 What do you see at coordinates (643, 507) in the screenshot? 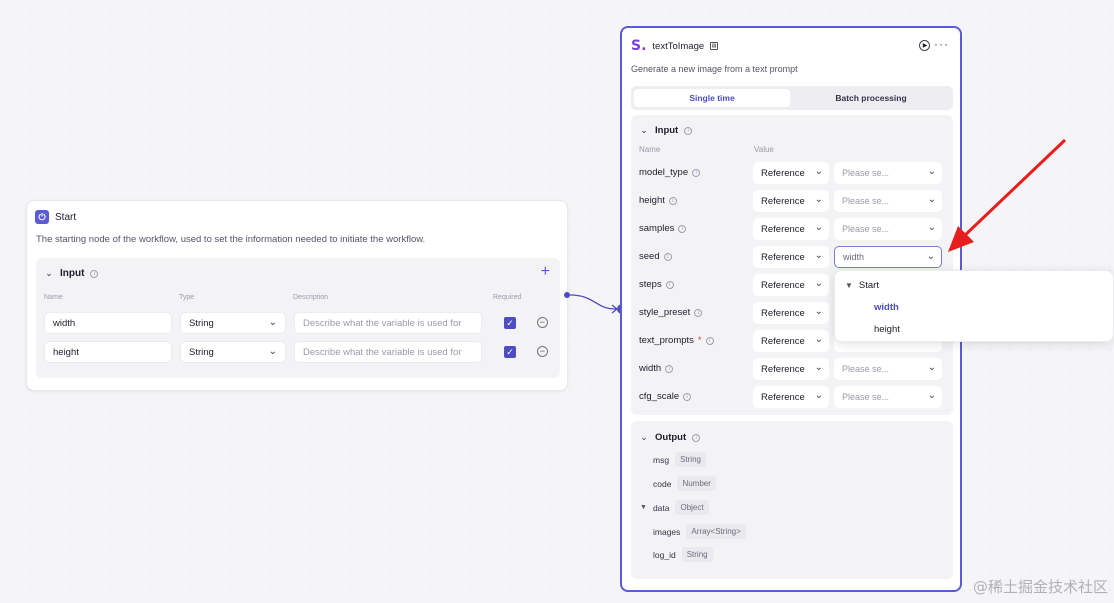
I see `caret-down-icon: ▼` at bounding box center [643, 507].